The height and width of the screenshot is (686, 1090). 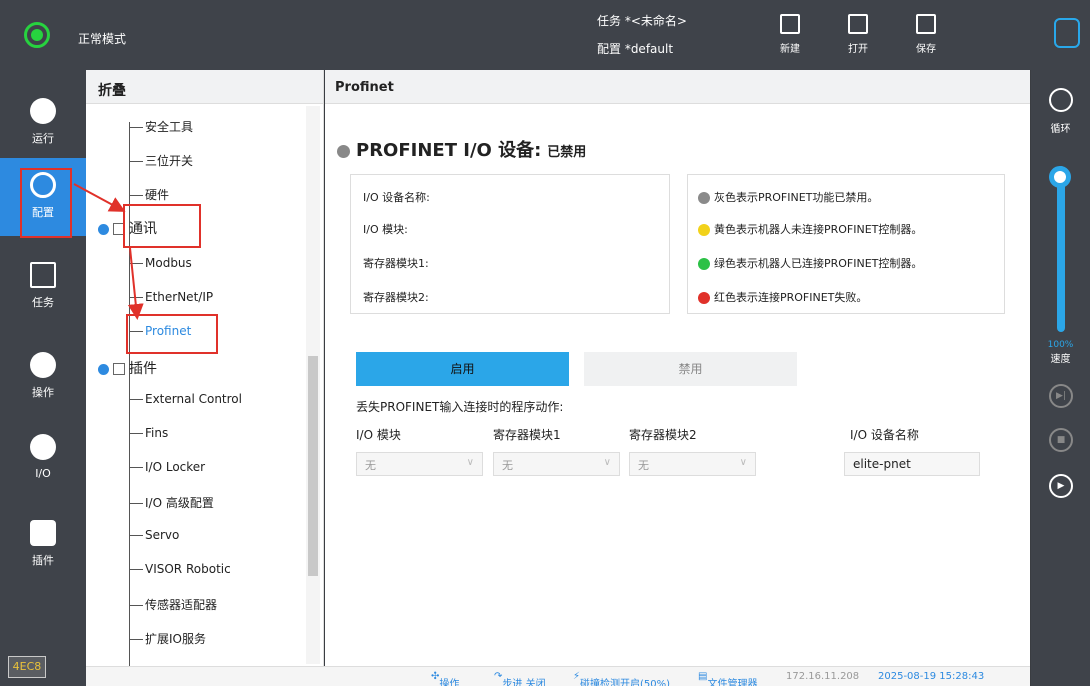 What do you see at coordinates (172, 334) in the screenshot?
I see `annotation-box-profinet` at bounding box center [172, 334].